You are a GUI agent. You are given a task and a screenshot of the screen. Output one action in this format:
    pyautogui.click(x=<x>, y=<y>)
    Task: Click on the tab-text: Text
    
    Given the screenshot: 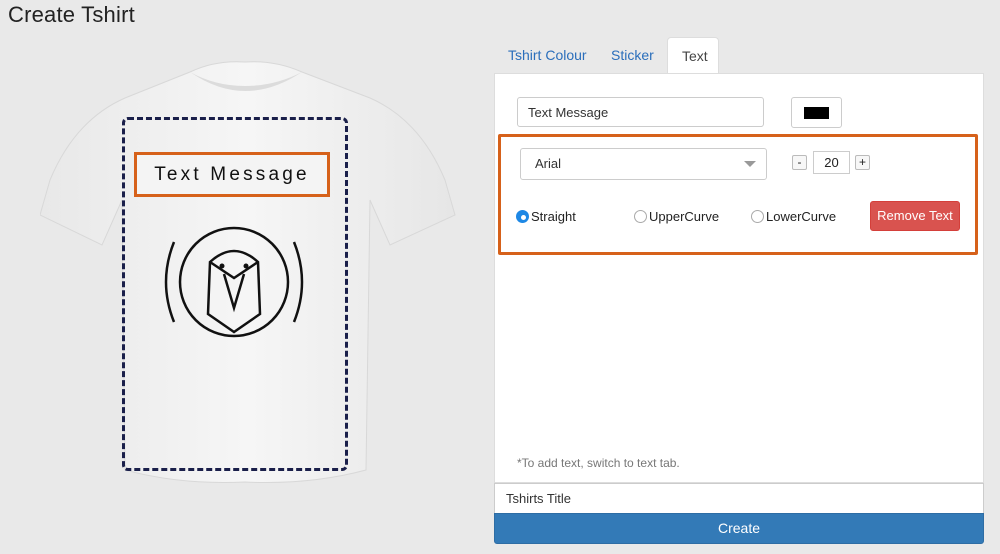 What is the action you would take?
    pyautogui.click(x=693, y=55)
    